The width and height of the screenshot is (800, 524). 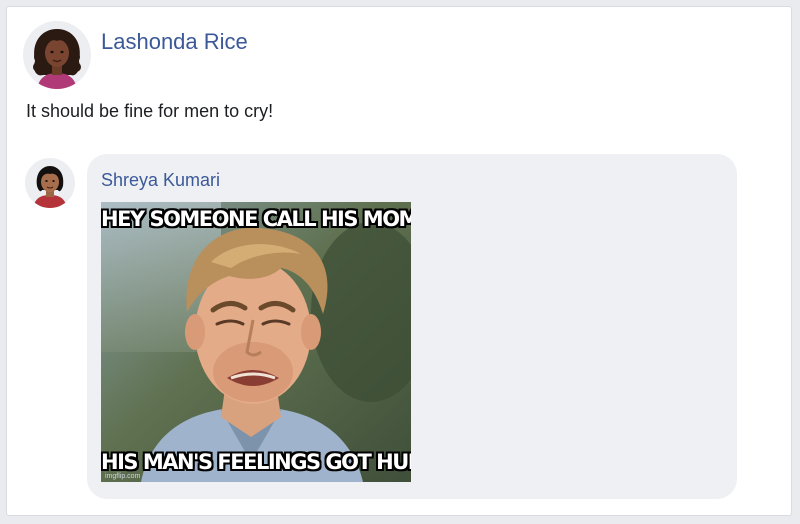 I want to click on post-author-avatar, so click(x=57, y=55).